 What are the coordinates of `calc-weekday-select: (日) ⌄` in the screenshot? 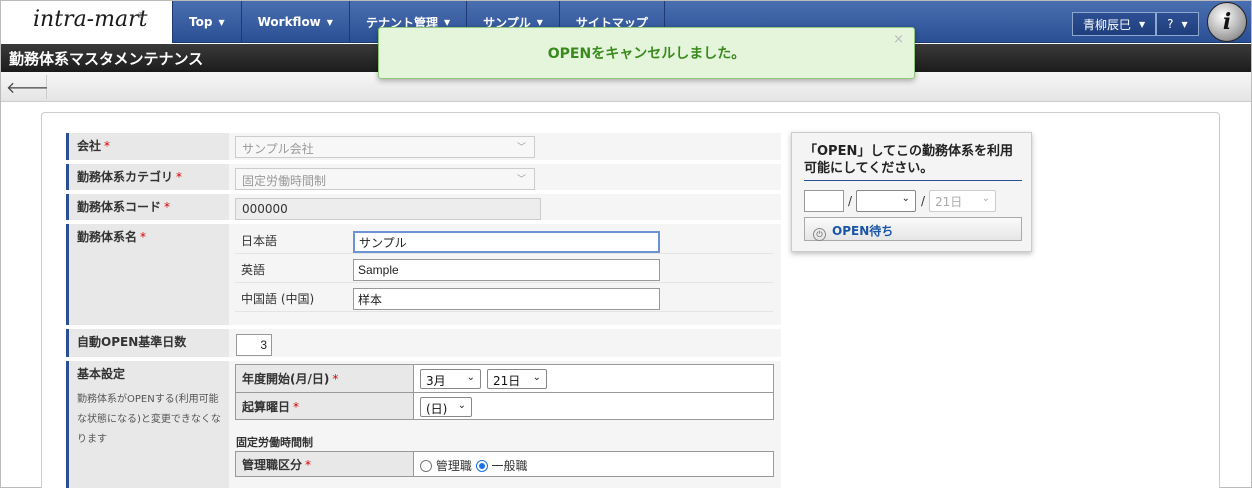 It's located at (446, 407).